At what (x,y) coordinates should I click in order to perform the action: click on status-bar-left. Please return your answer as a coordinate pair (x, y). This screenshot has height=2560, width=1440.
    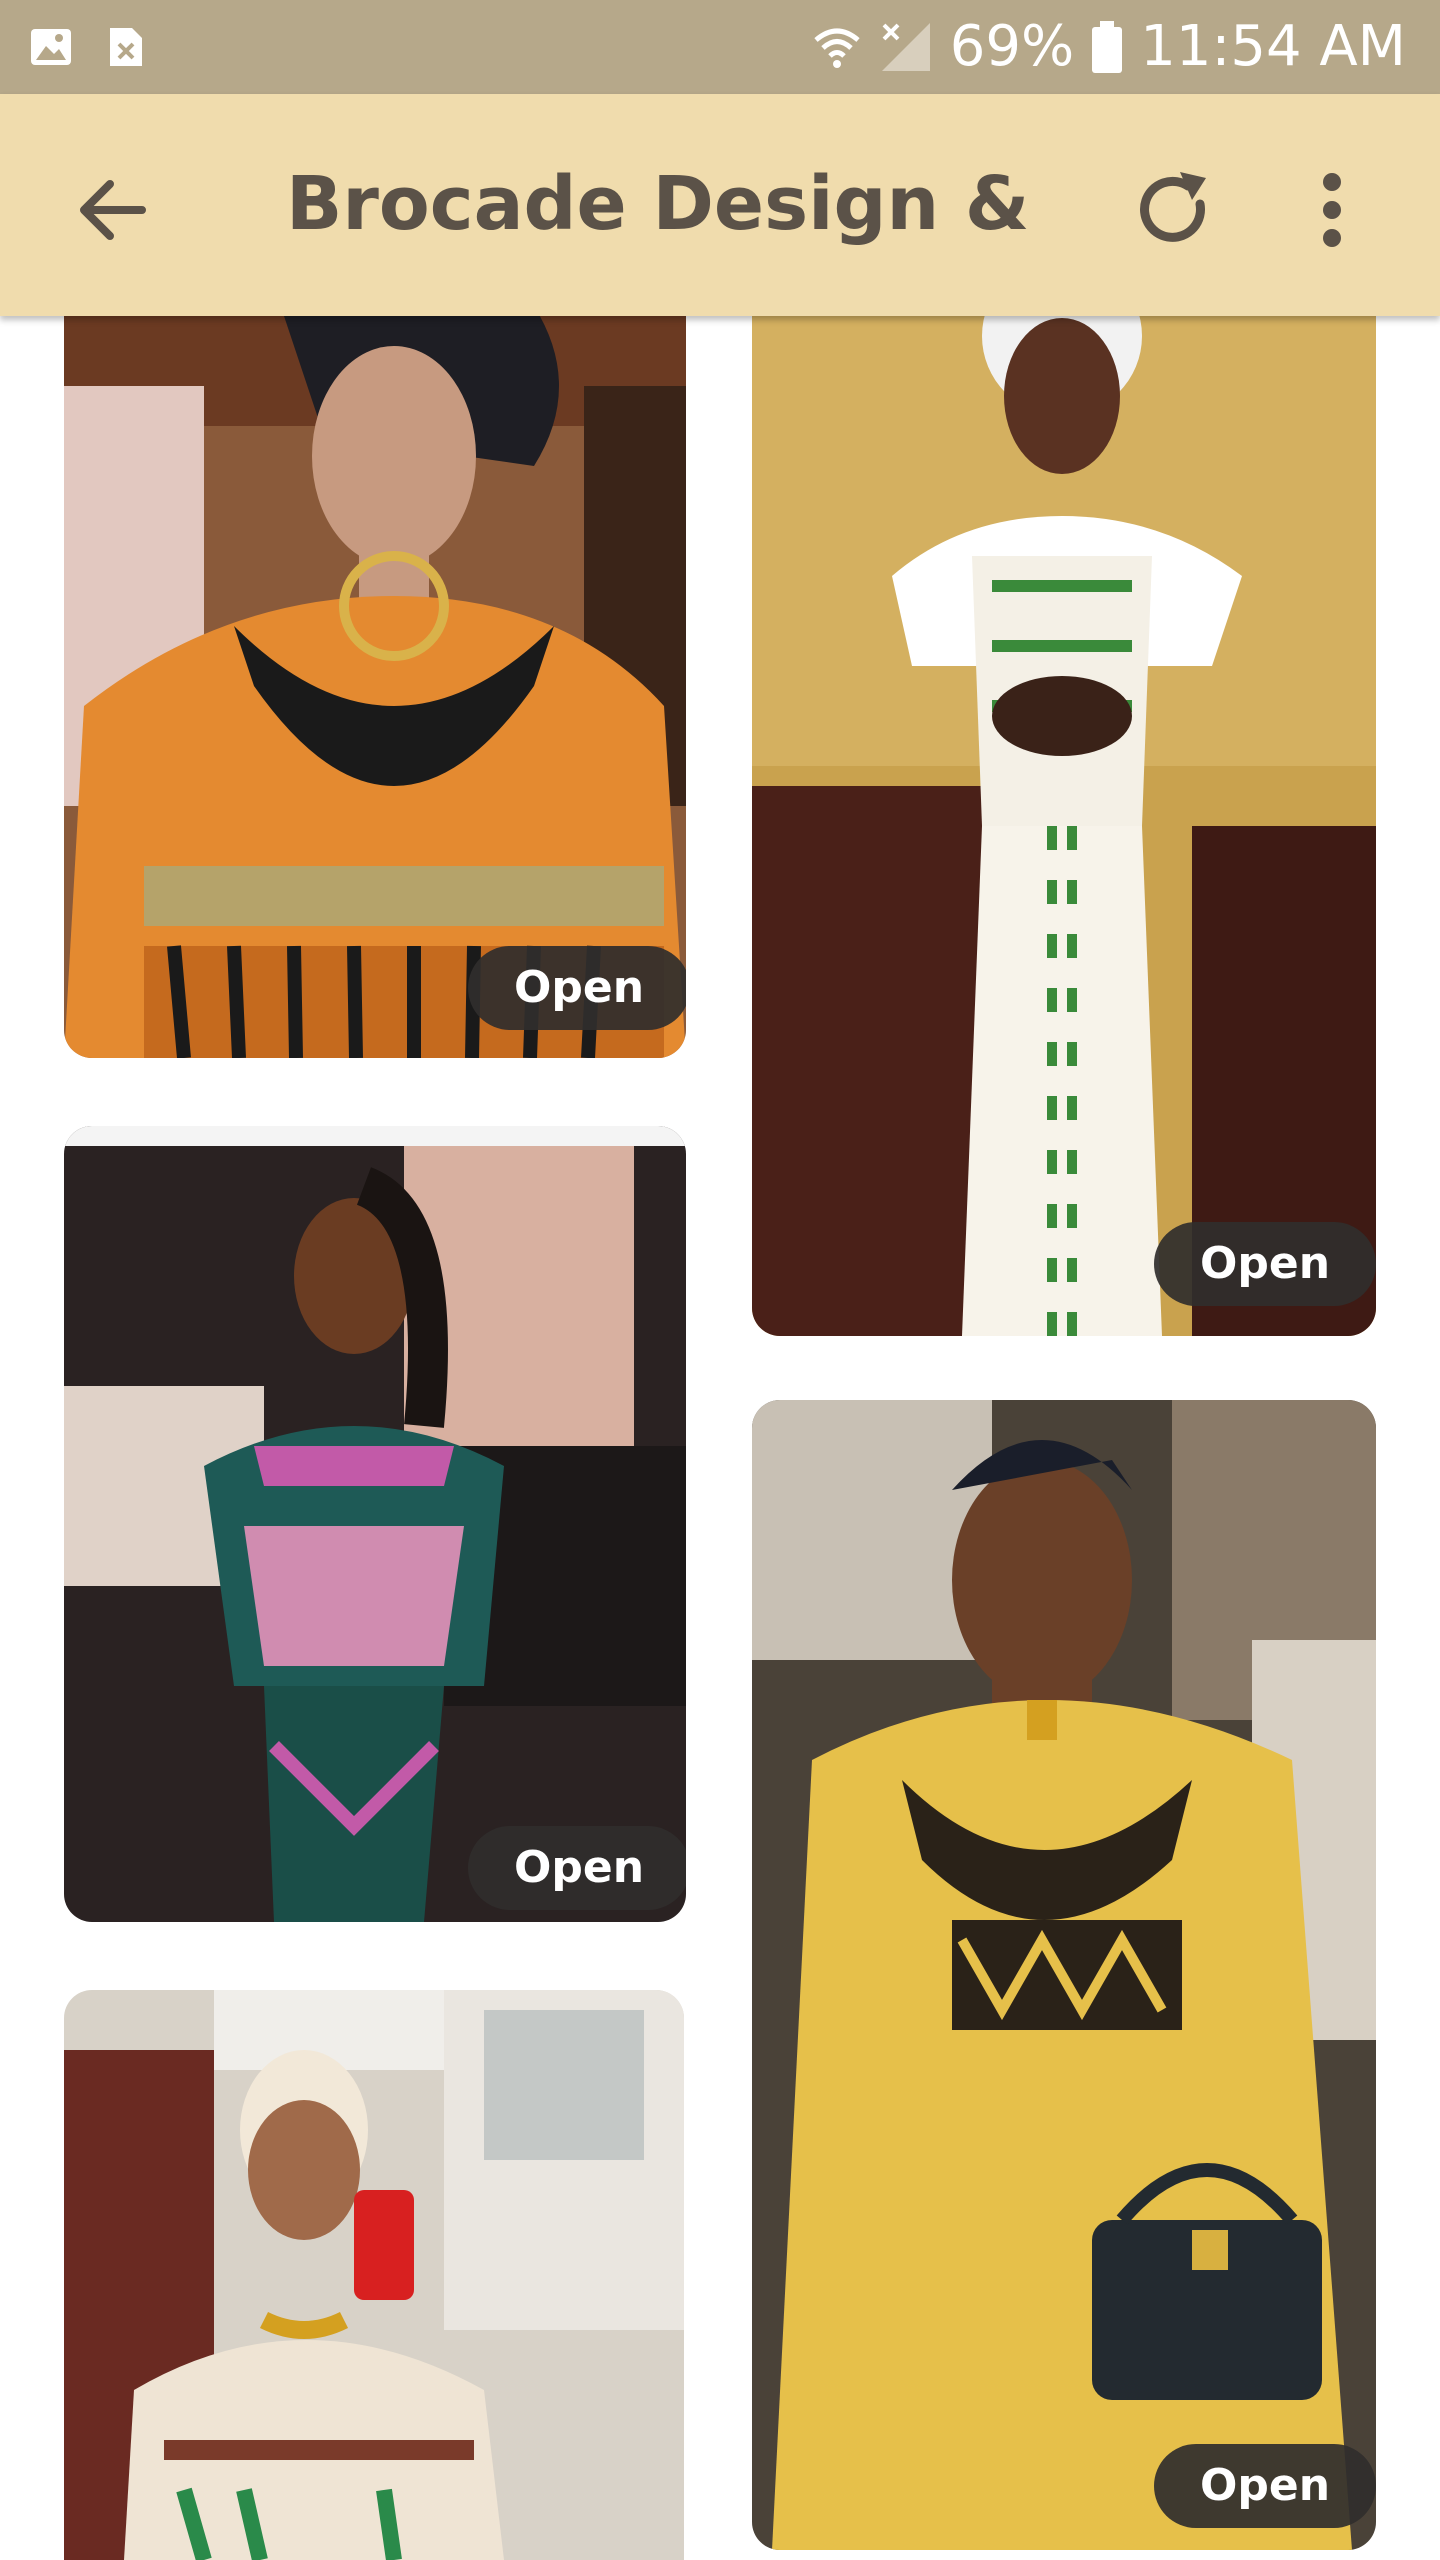
    Looking at the image, I should click on (88, 47).